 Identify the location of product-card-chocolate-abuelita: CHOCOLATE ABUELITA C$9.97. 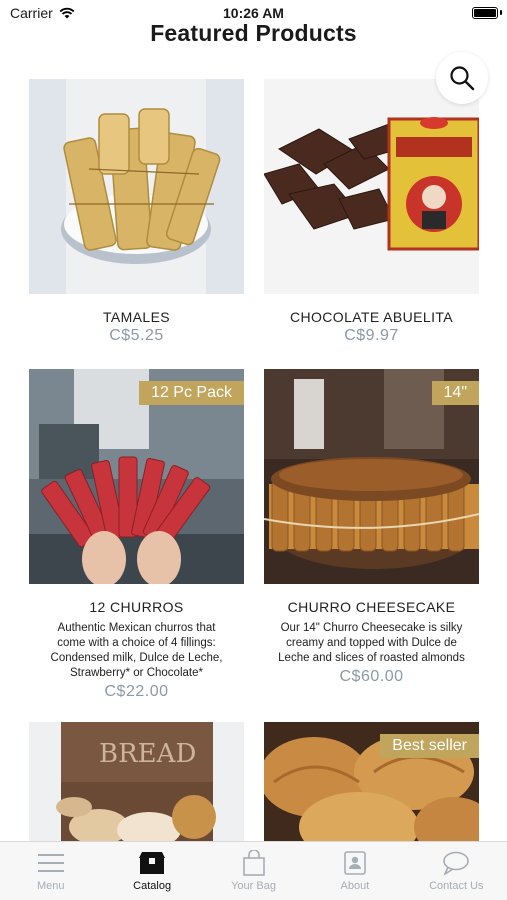
(371, 212).